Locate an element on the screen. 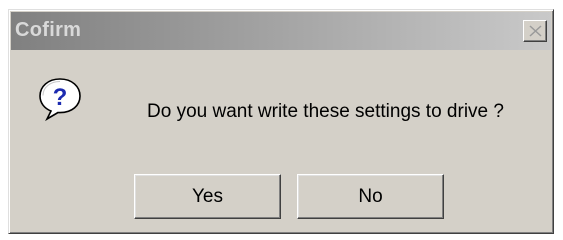 This screenshot has height=240, width=563. question-icon: ? is located at coordinates (60, 100).